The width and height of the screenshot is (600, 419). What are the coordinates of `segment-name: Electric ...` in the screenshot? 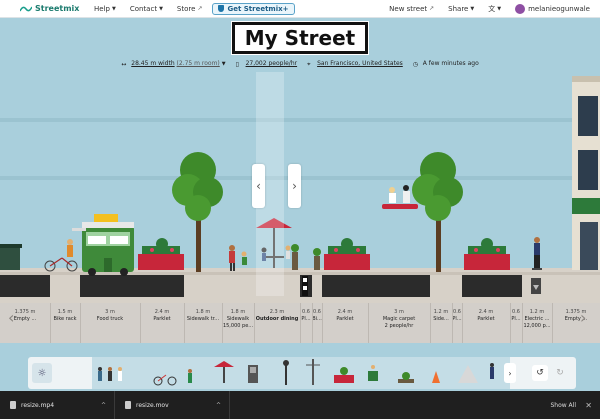 It's located at (537, 319).